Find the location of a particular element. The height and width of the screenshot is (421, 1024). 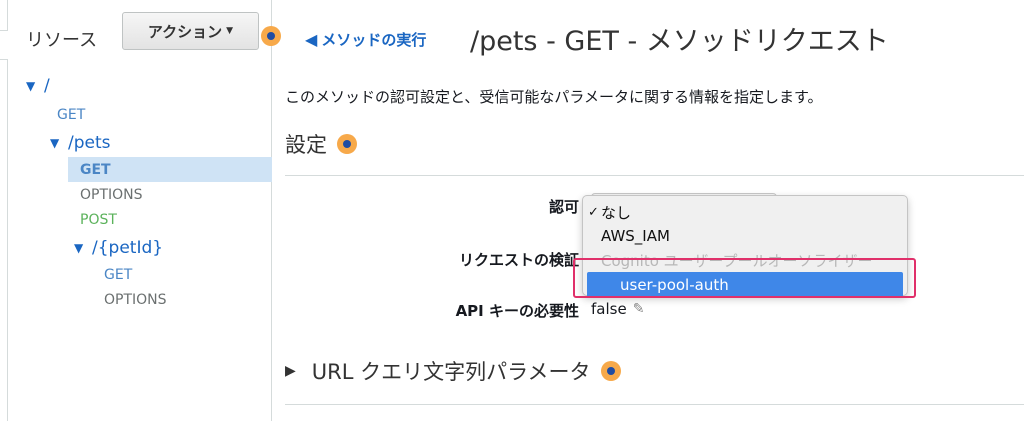

tree-item-pets-options: OPTIONS is located at coordinates (111, 195).